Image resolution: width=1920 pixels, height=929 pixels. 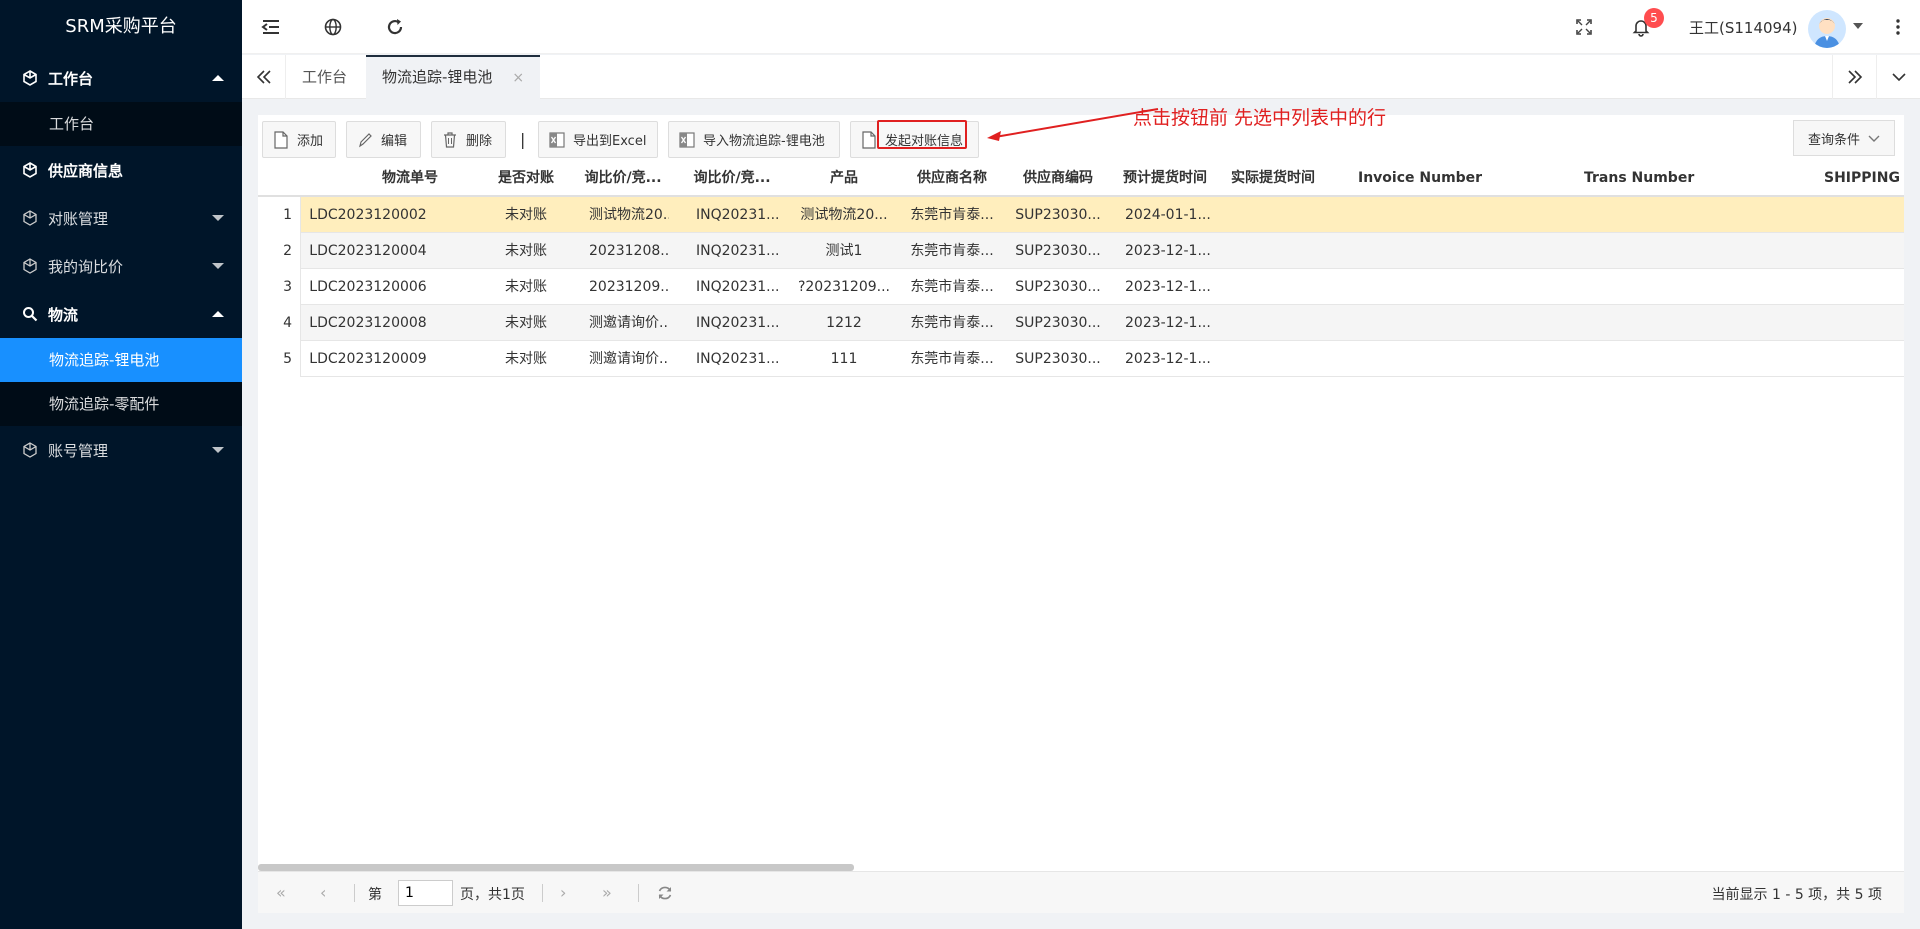 What do you see at coordinates (1664, 178) in the screenshot?
I see `col-header: Trans Number` at bounding box center [1664, 178].